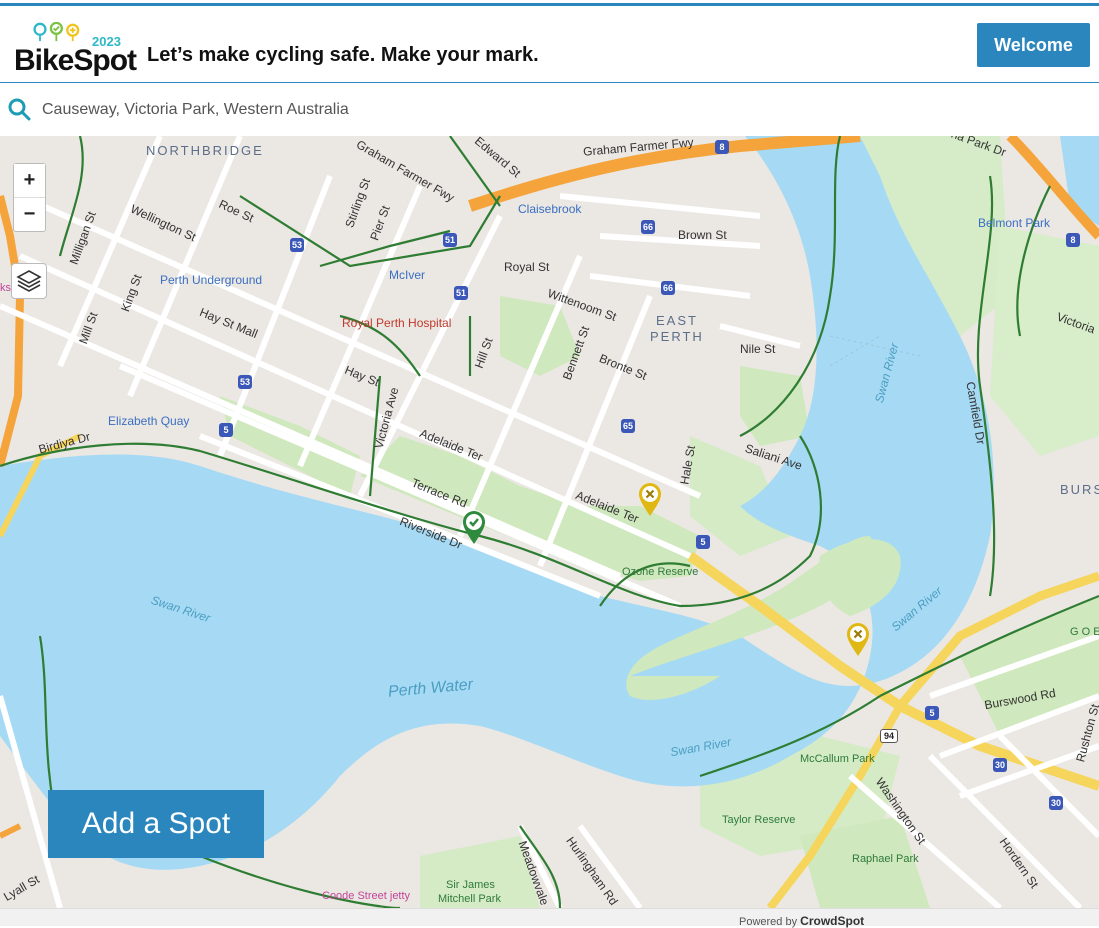 Image resolution: width=1099 pixels, height=928 pixels. Describe the element at coordinates (1079, 489) in the screenshot. I see `district-label: BURS` at that location.